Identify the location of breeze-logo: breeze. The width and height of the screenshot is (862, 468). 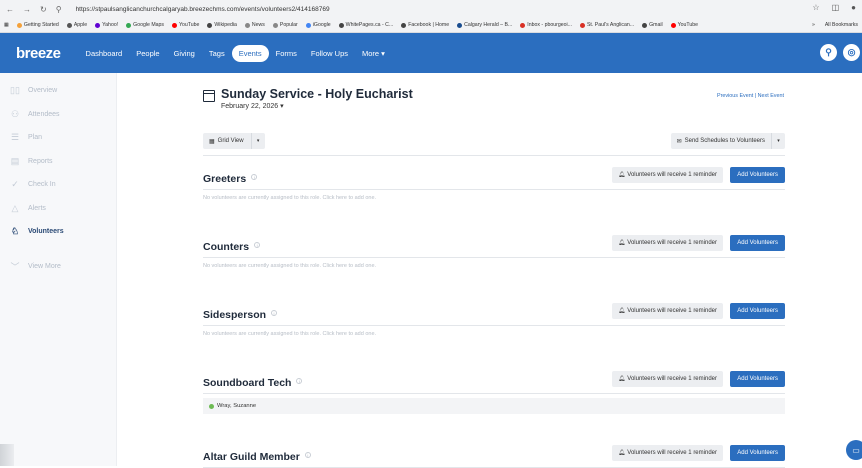
(38, 53).